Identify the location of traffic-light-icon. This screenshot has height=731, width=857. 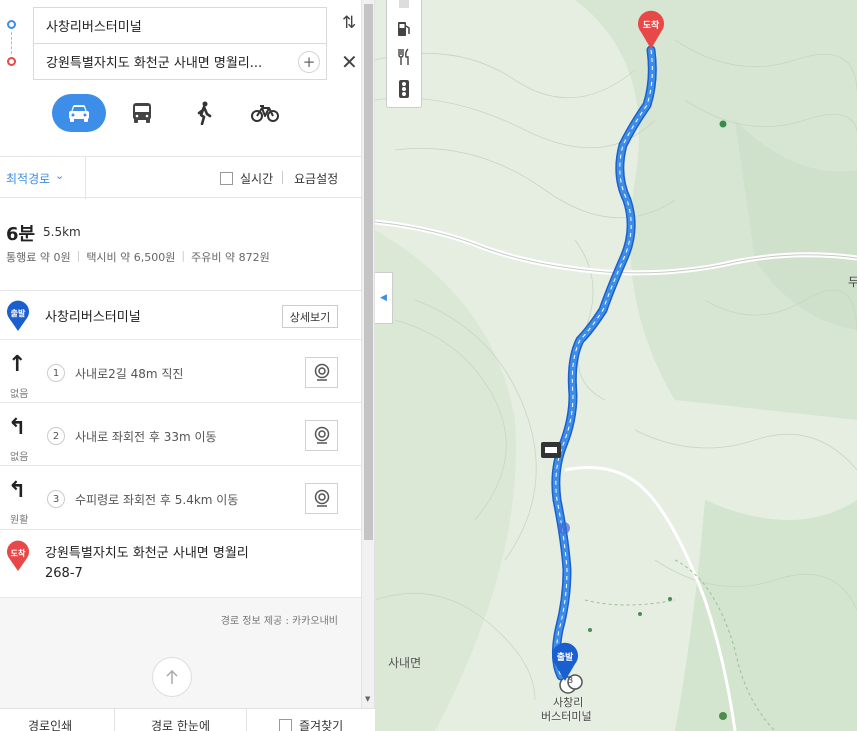
(404, 89).